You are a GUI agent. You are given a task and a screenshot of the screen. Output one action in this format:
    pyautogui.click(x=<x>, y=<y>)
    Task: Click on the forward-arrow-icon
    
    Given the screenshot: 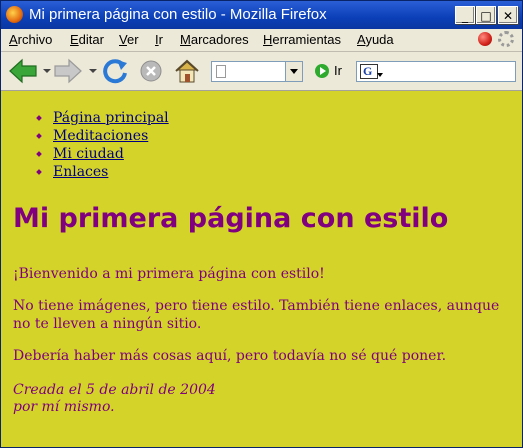 What is the action you would take?
    pyautogui.click(x=68, y=71)
    